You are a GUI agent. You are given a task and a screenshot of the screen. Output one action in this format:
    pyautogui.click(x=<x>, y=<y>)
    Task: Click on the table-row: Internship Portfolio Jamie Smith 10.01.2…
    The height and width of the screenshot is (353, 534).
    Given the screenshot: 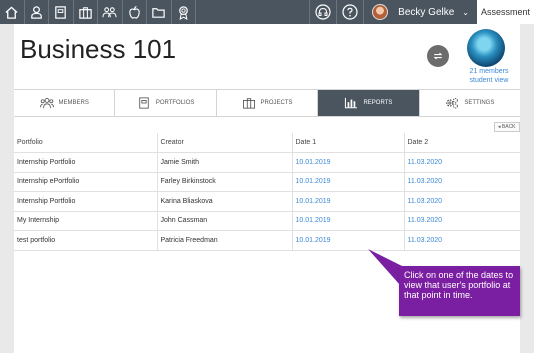 What is the action you would take?
    pyautogui.click(x=267, y=162)
    